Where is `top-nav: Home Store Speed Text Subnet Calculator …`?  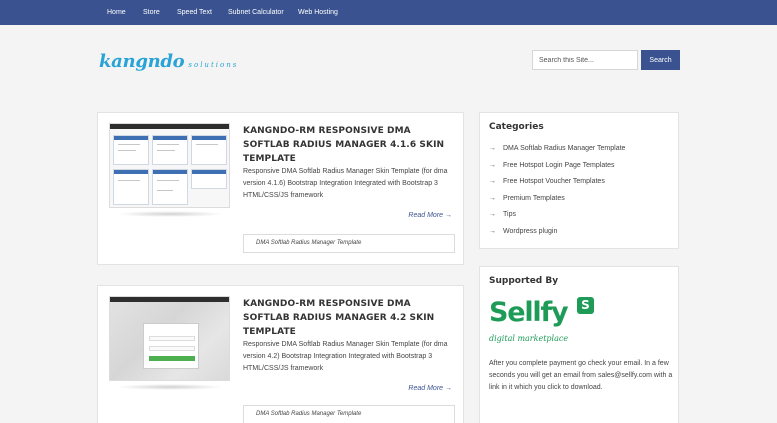 top-nav: Home Store Speed Text Subnet Calculator … is located at coordinates (388, 12).